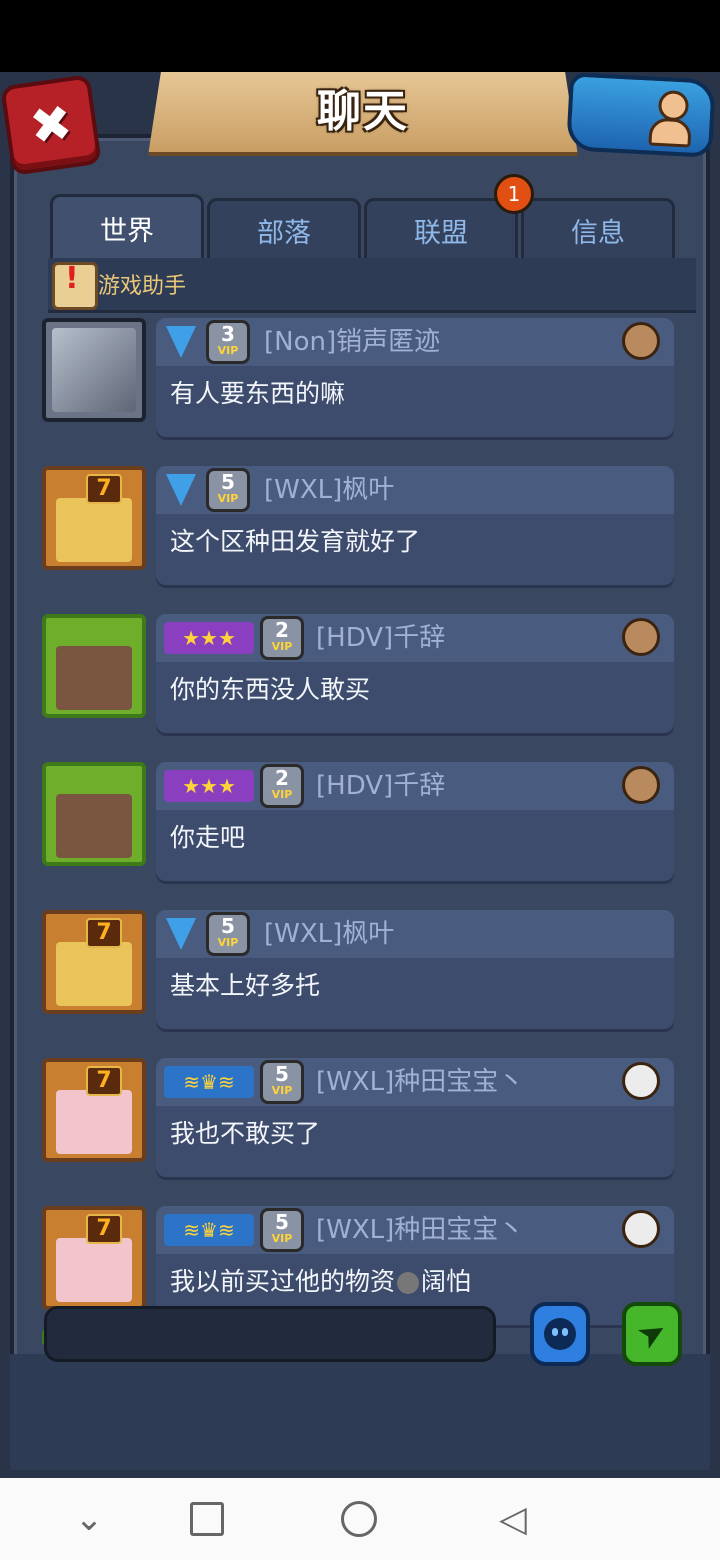  Describe the element at coordinates (514, 194) in the screenshot. I see `alliance-notification-badge: 1` at that location.